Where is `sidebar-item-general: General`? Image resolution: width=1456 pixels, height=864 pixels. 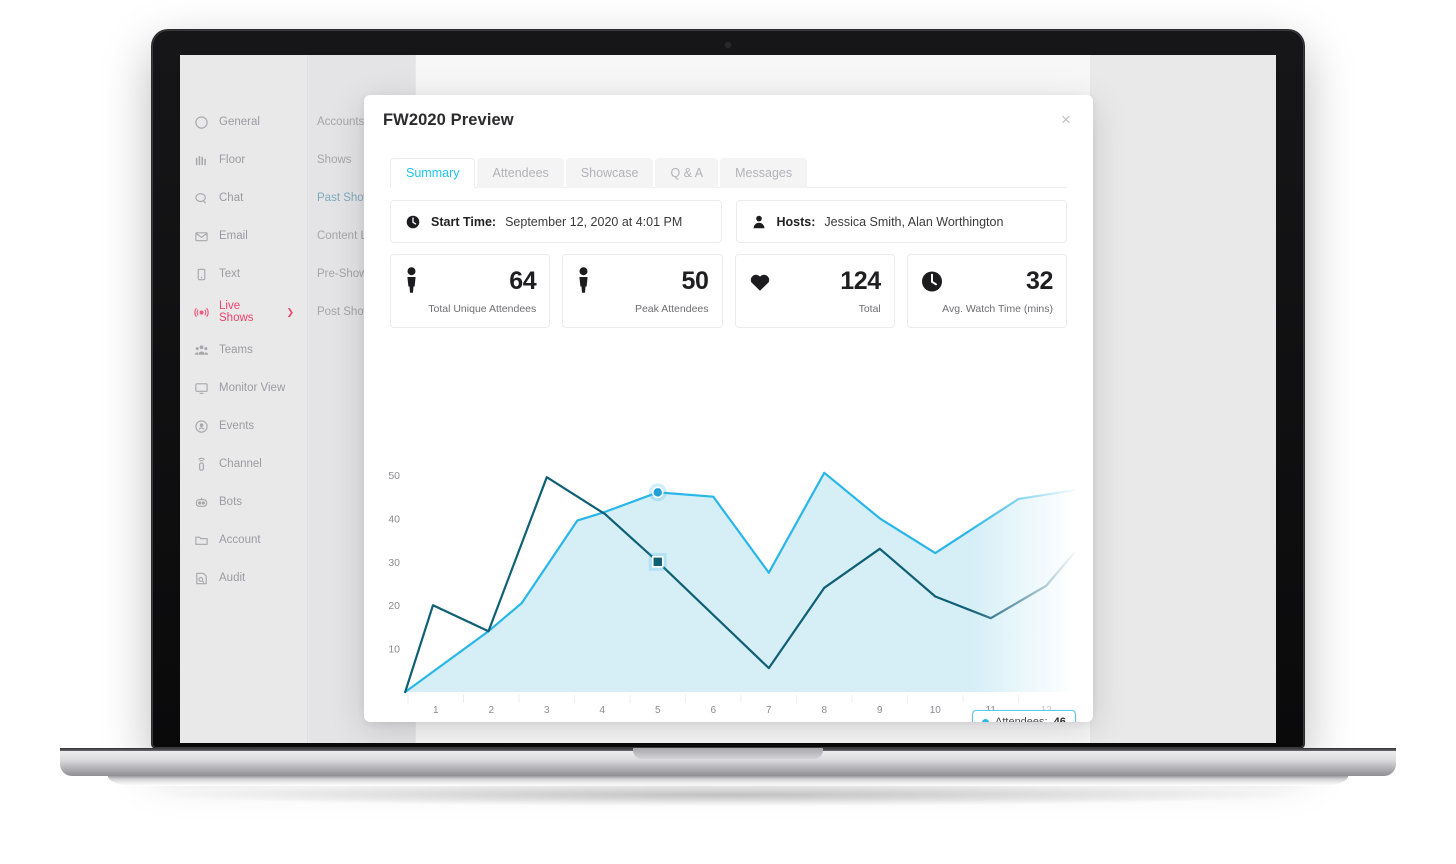 sidebar-item-general: General is located at coordinates (243, 122).